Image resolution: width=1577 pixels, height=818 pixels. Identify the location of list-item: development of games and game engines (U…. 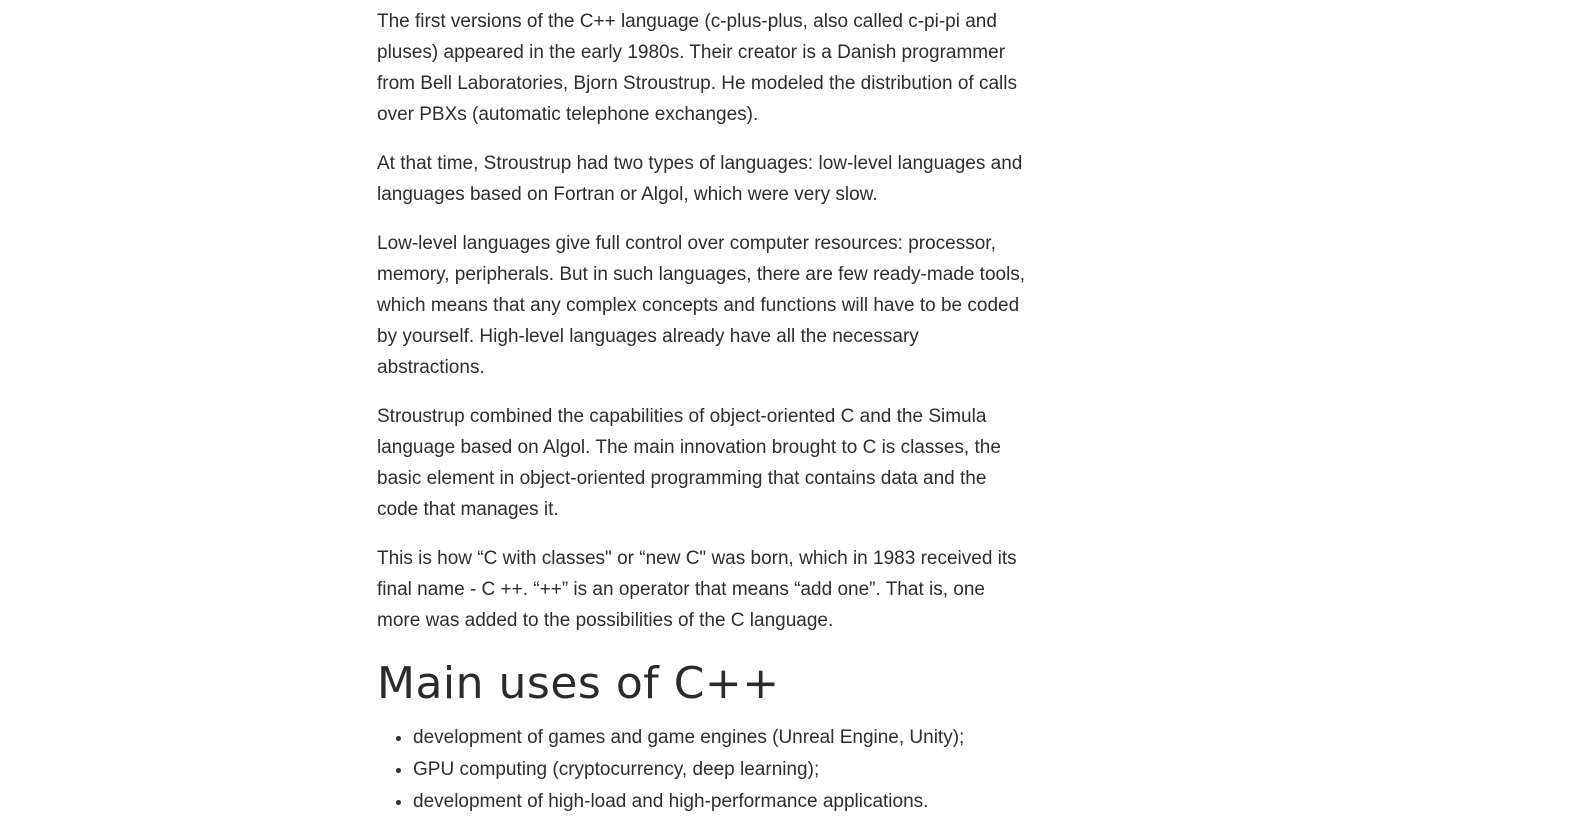
(720, 738).